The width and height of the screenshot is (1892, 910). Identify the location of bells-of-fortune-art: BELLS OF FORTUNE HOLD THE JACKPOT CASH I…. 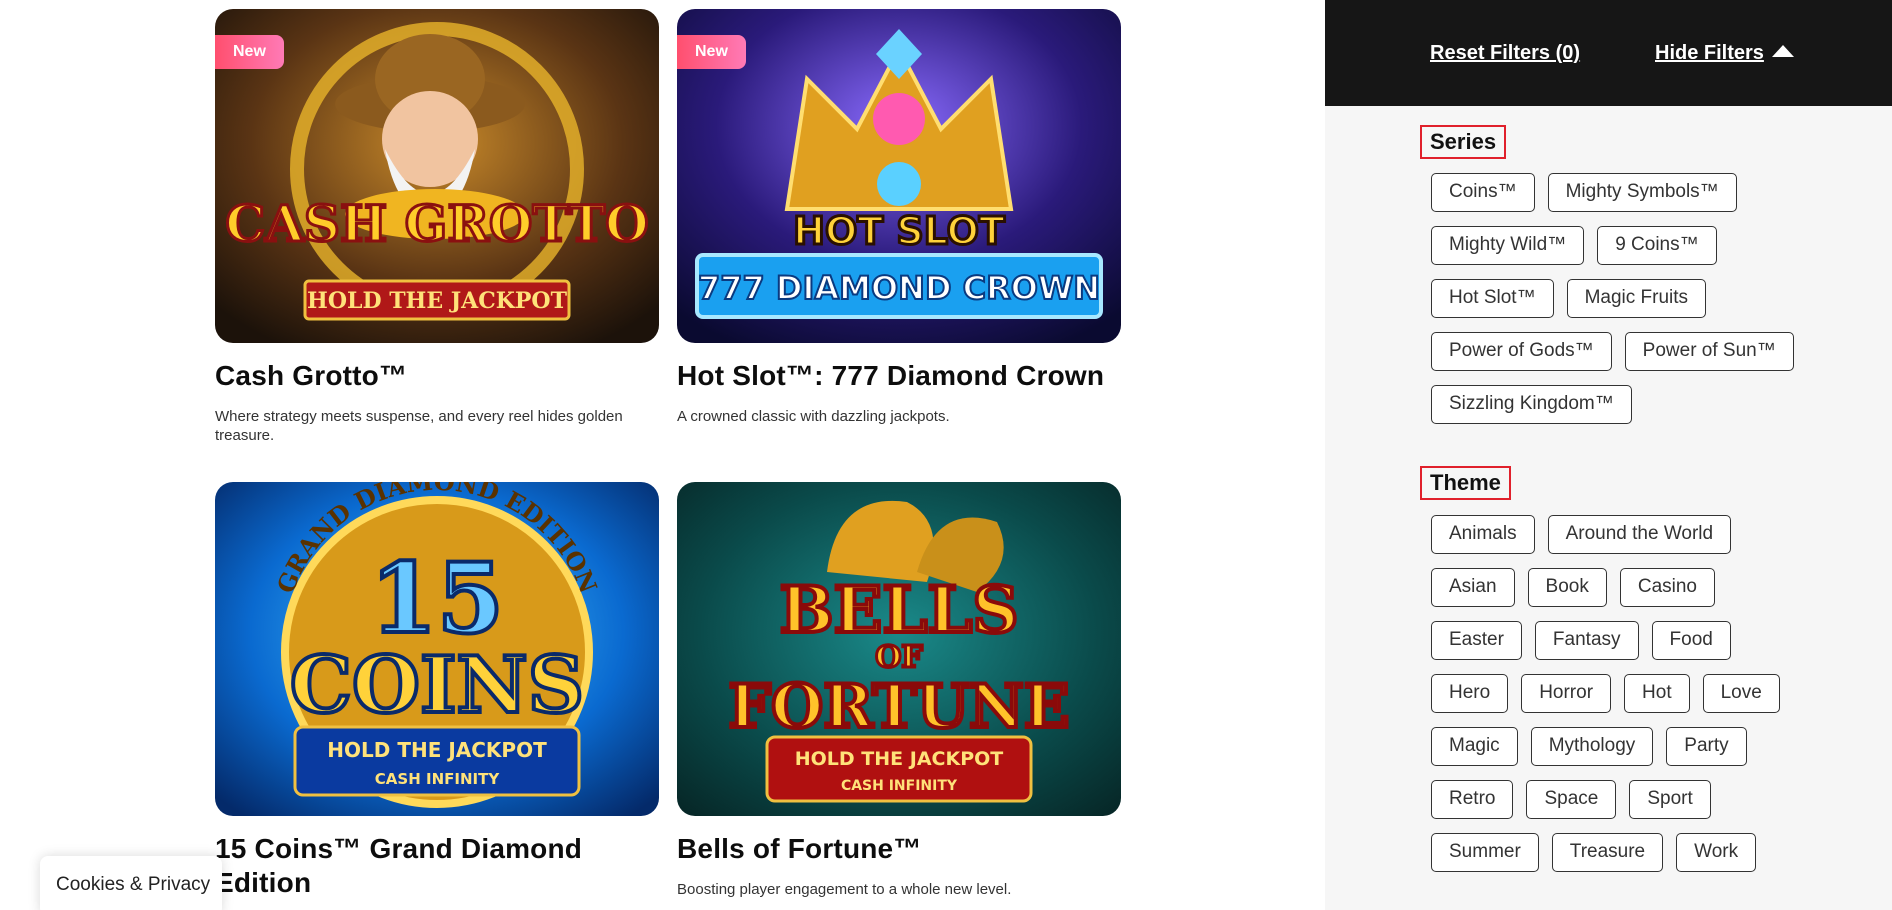
(899, 649).